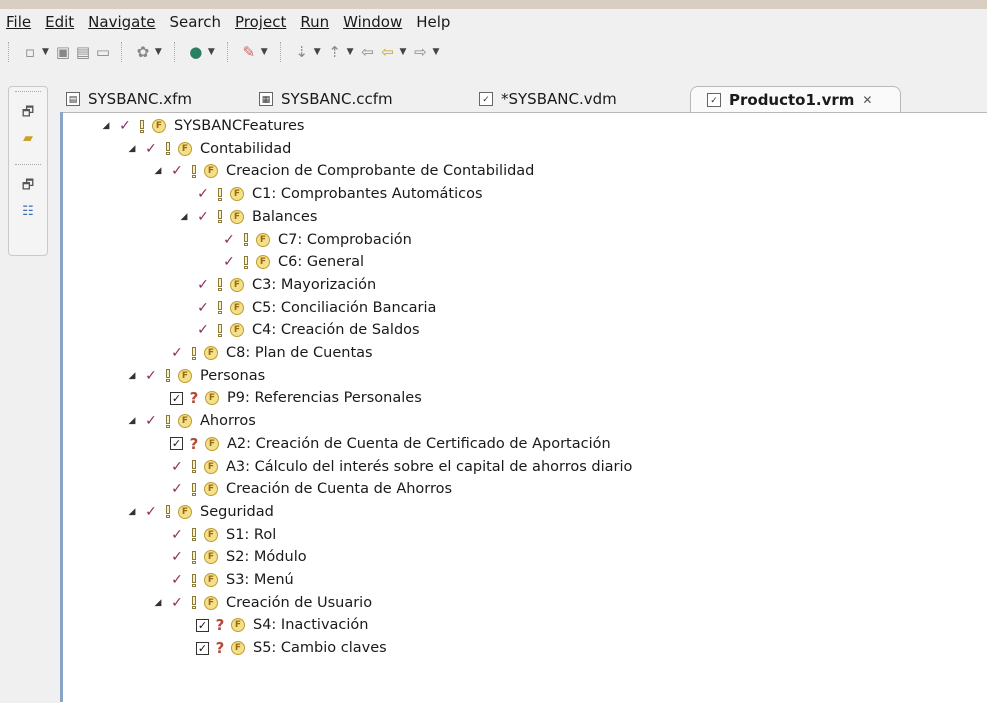  What do you see at coordinates (287, 398) in the screenshot?
I see `tree-item: ✓? F P9: Referencias Personales` at bounding box center [287, 398].